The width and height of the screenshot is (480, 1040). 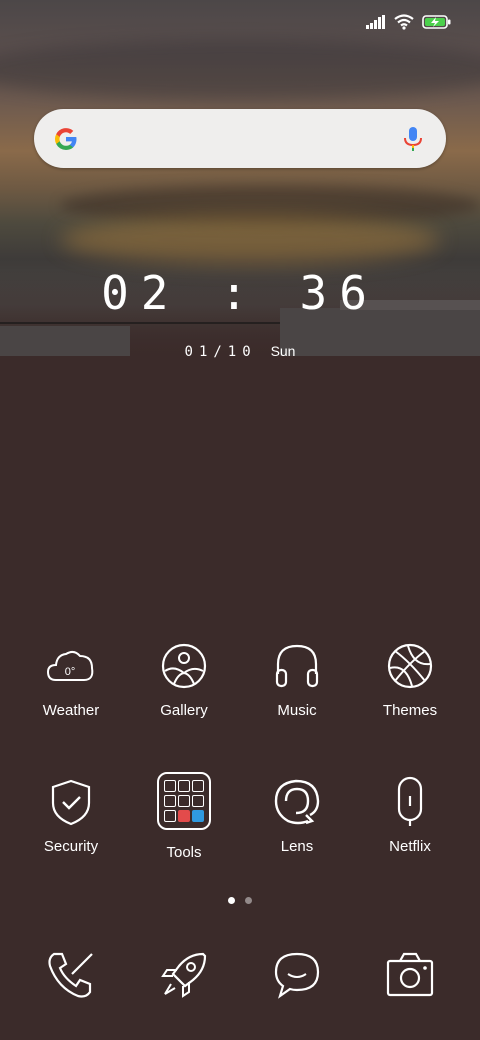 I want to click on folder-icon, so click(x=184, y=801).